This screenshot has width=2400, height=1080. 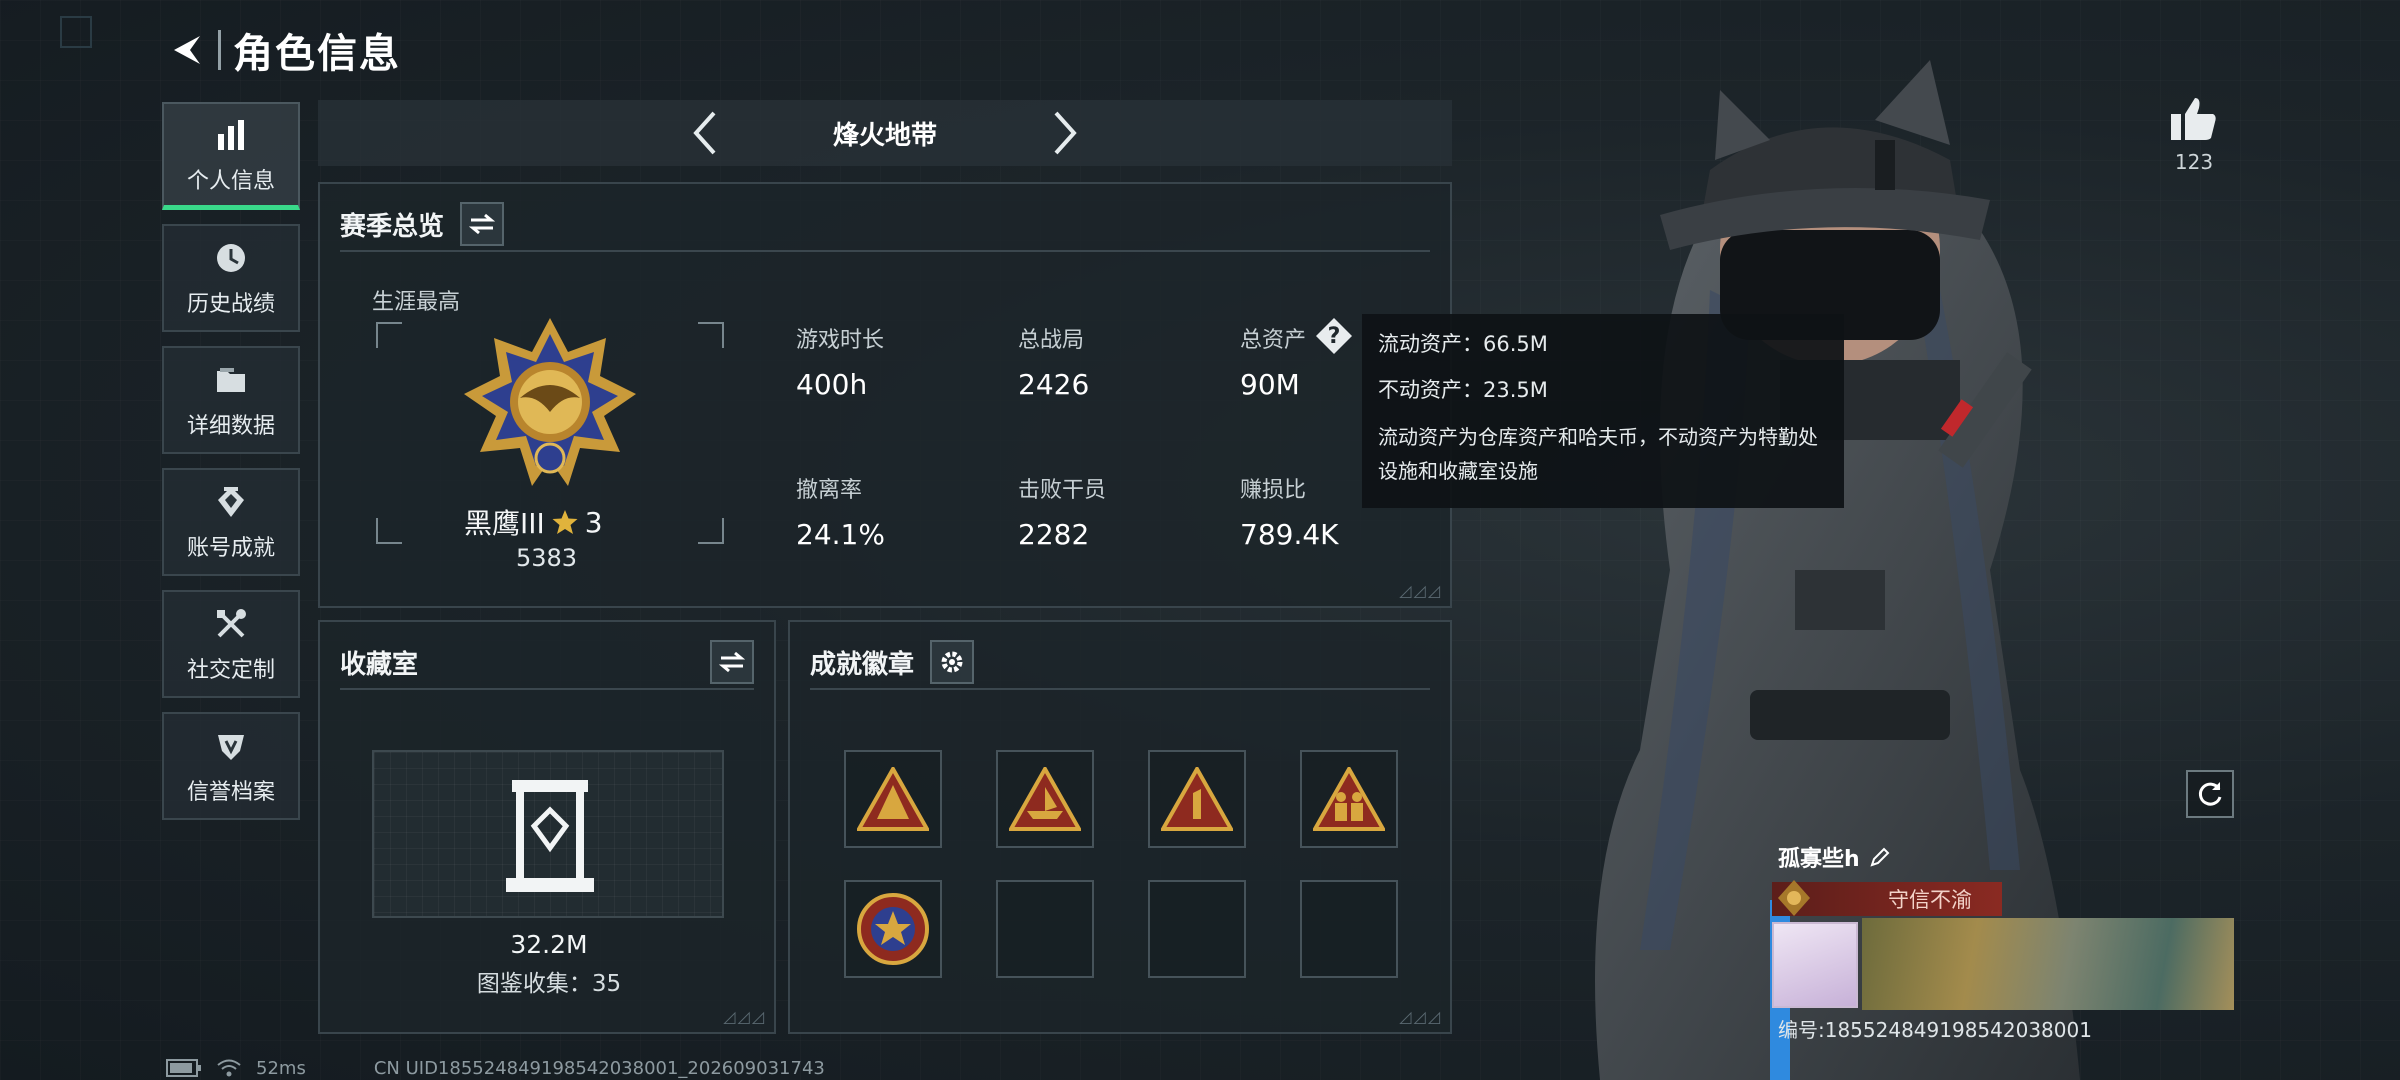 What do you see at coordinates (1062, 490) in the screenshot?
I see `stat-label: 击败干员` at bounding box center [1062, 490].